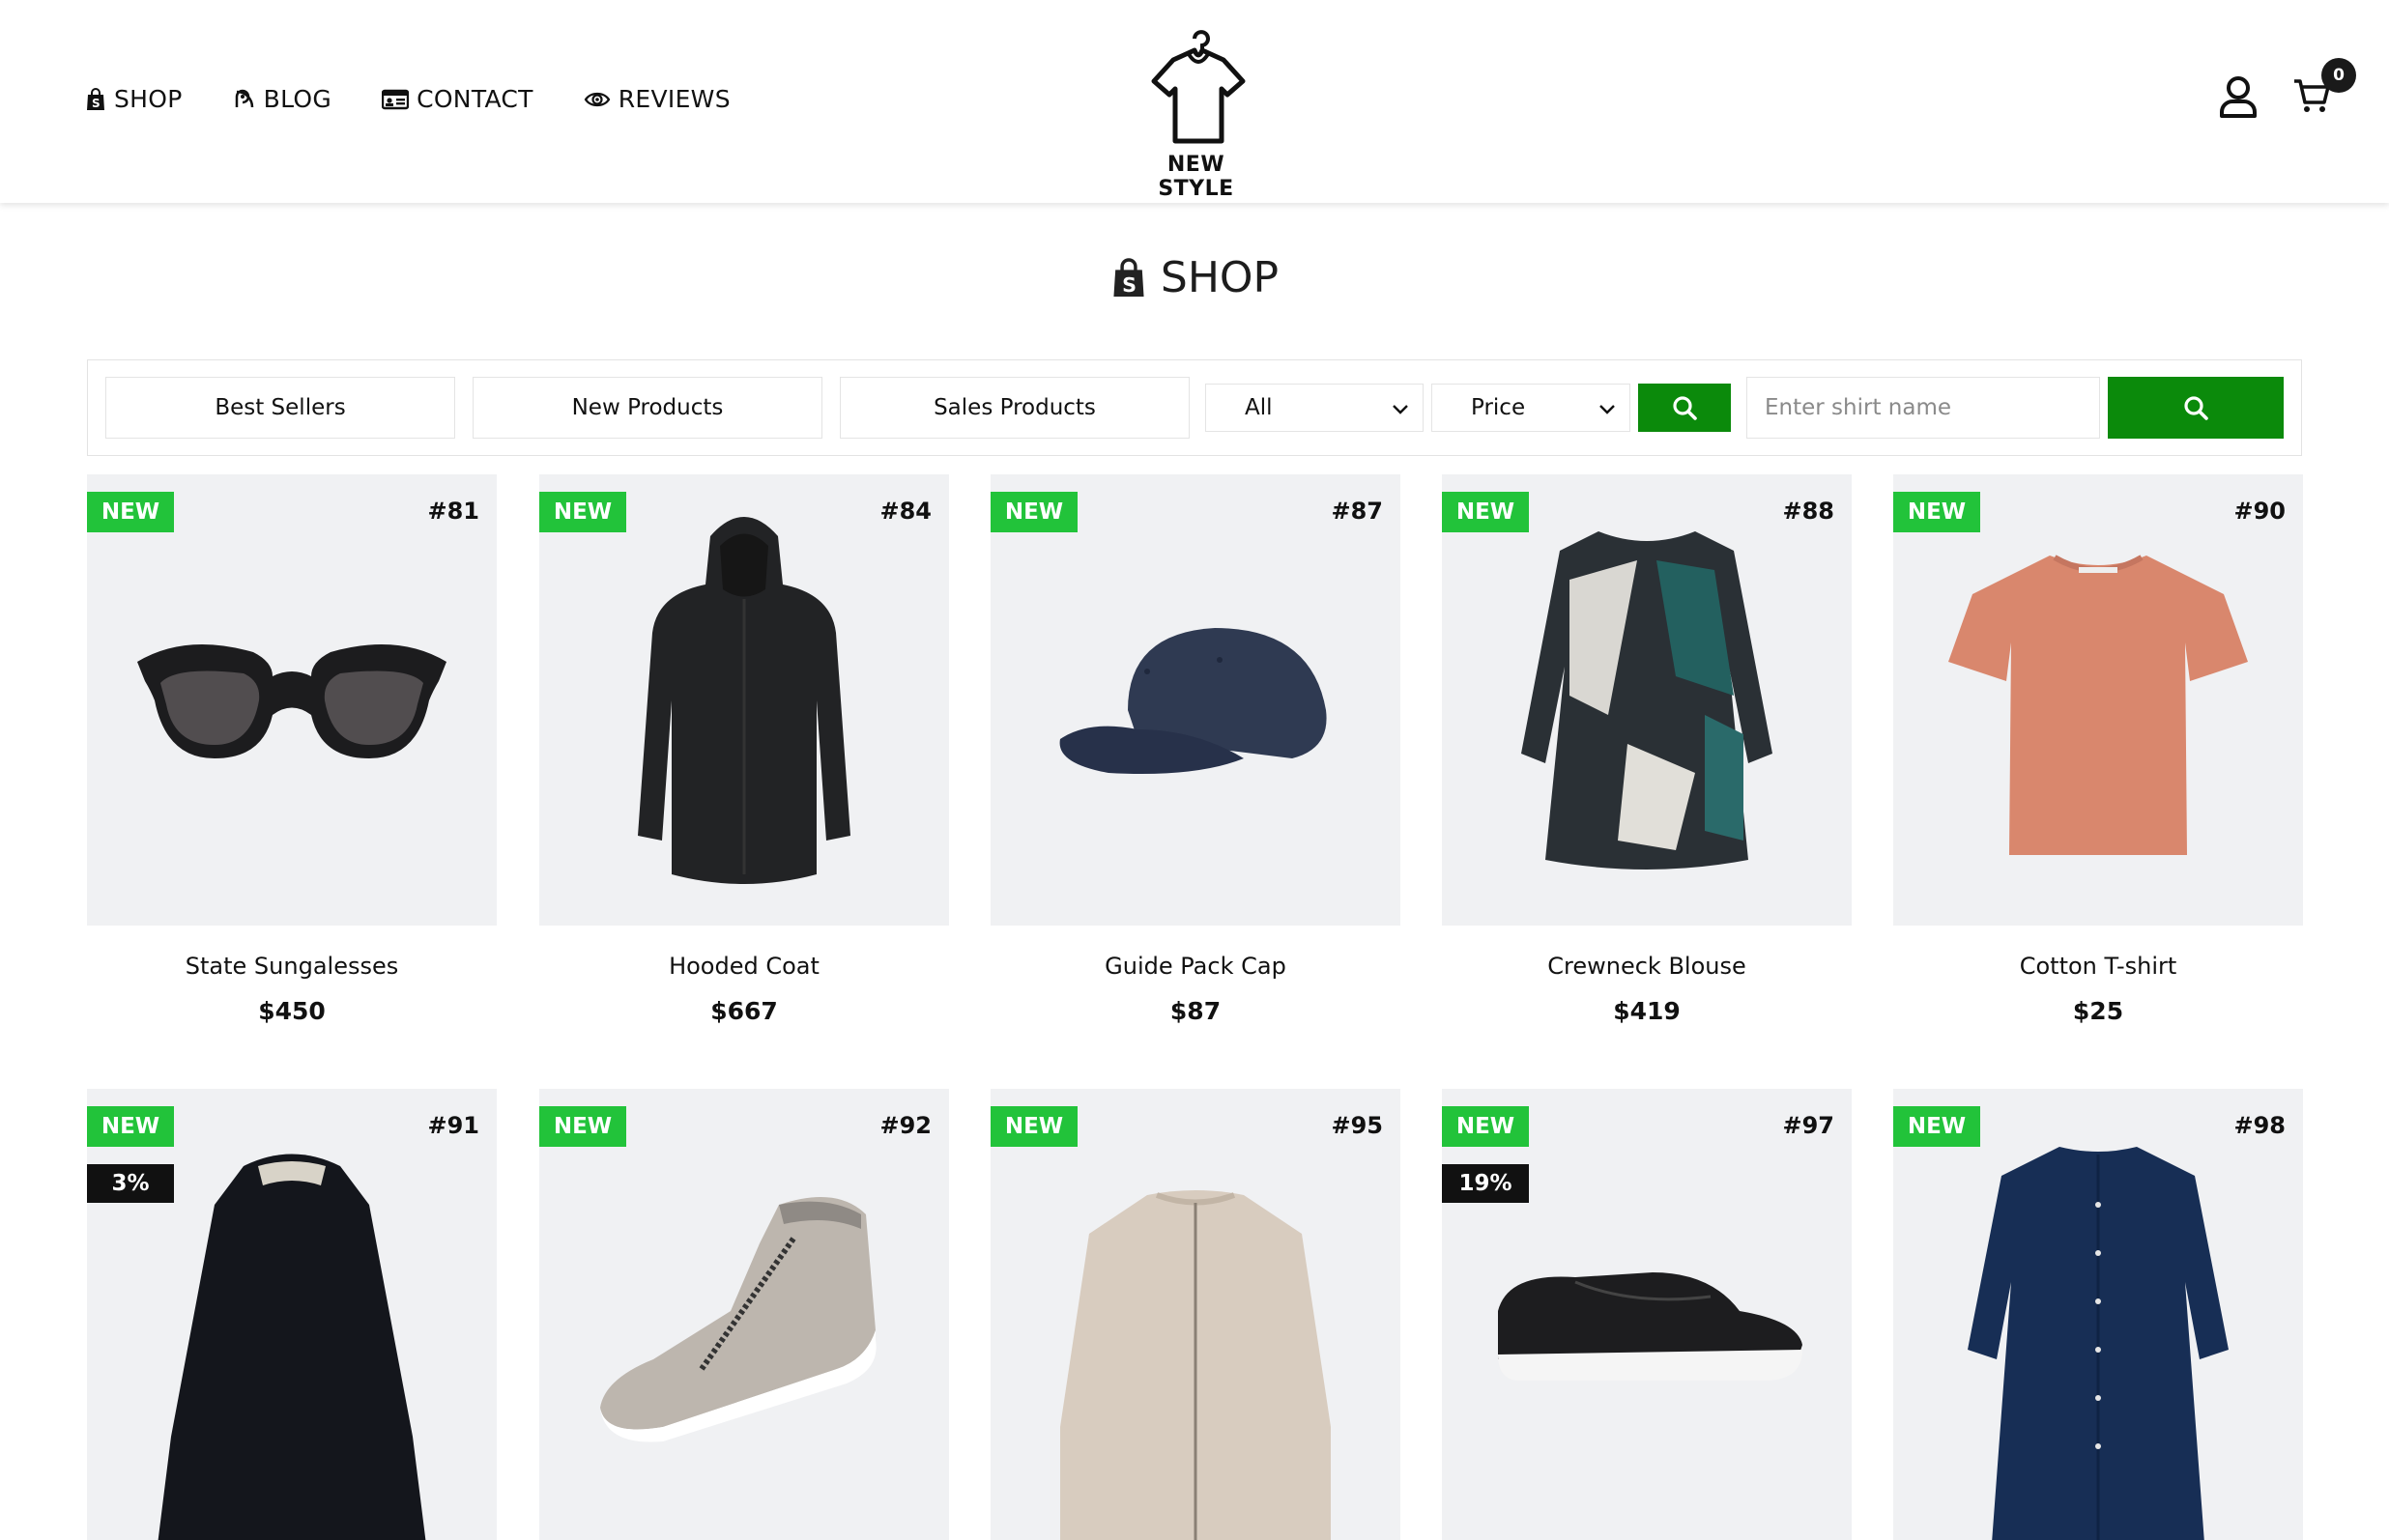 The image size is (2389, 1540). What do you see at coordinates (1650, 1326) in the screenshot?
I see `slip-on-shoe-image` at bounding box center [1650, 1326].